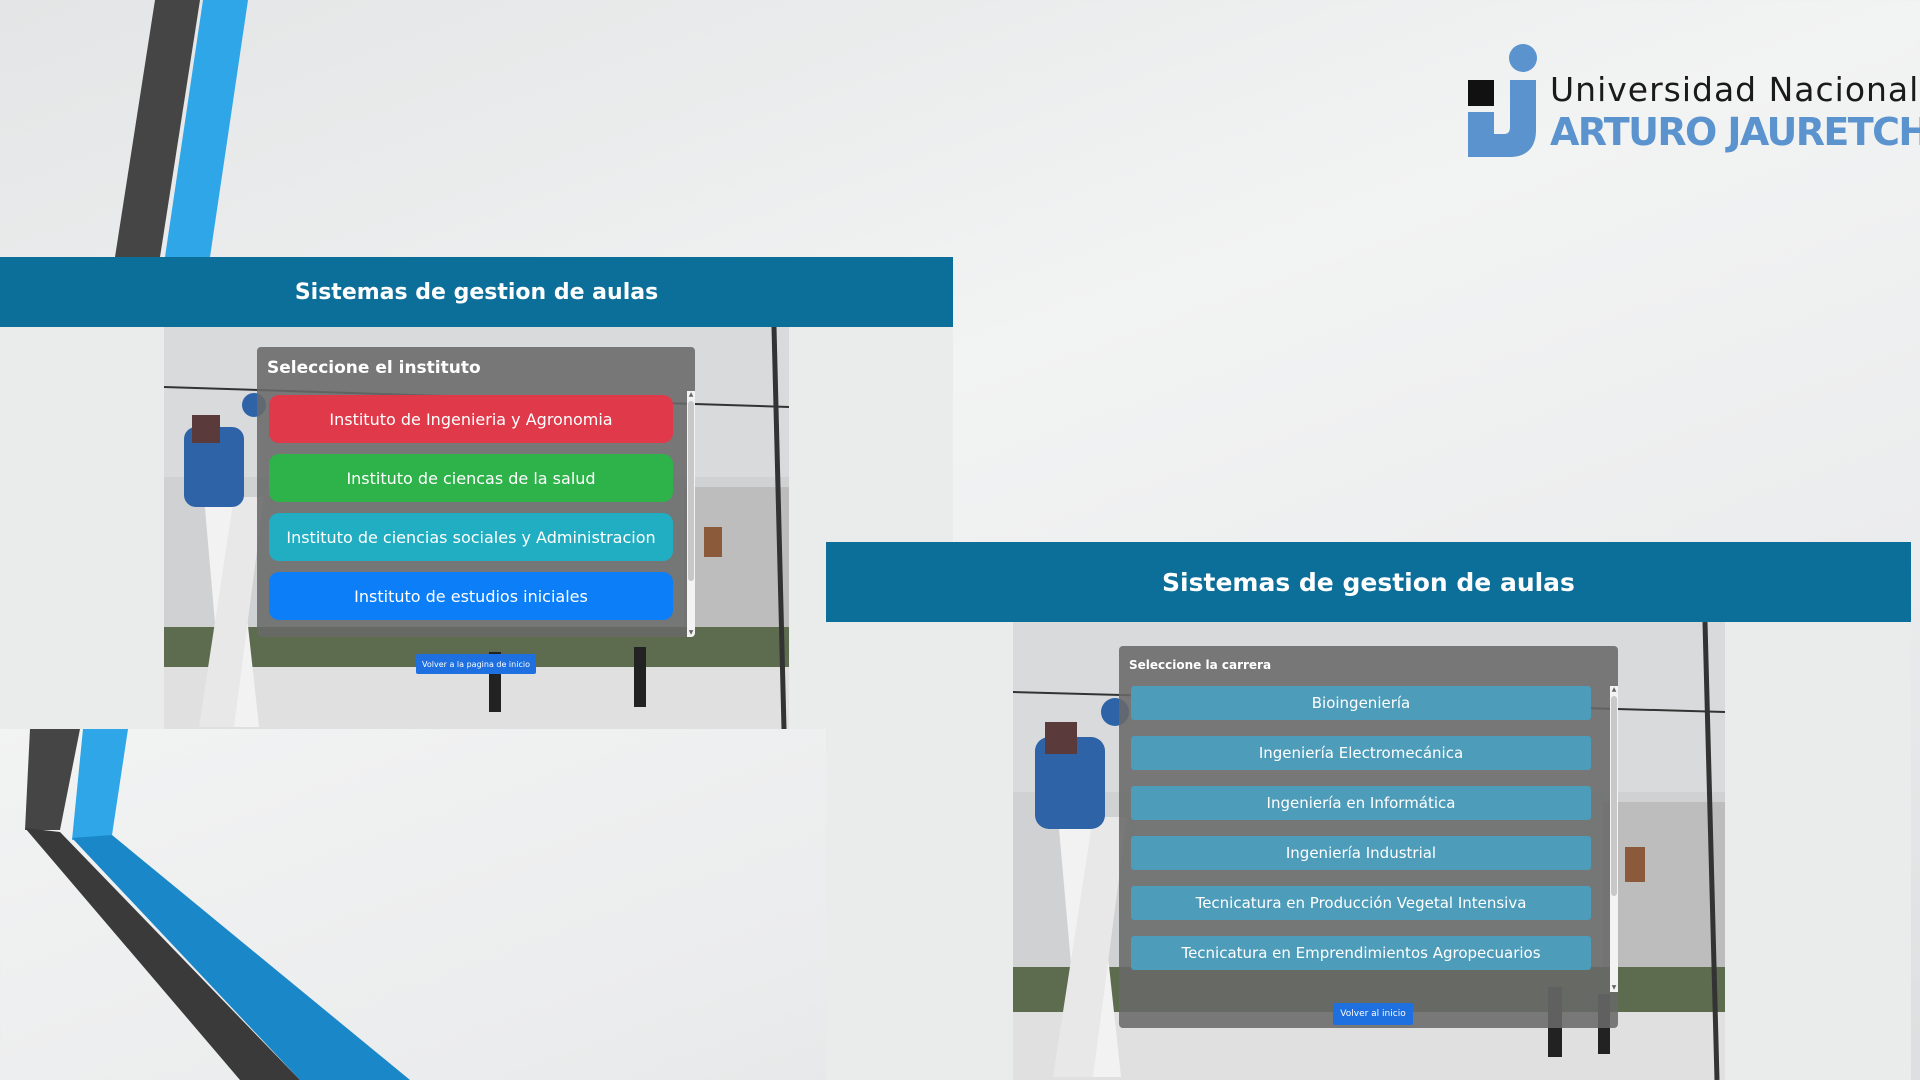  What do you see at coordinates (1373, 1014) in the screenshot?
I see `back-to-start-button: Volver al inicio` at bounding box center [1373, 1014].